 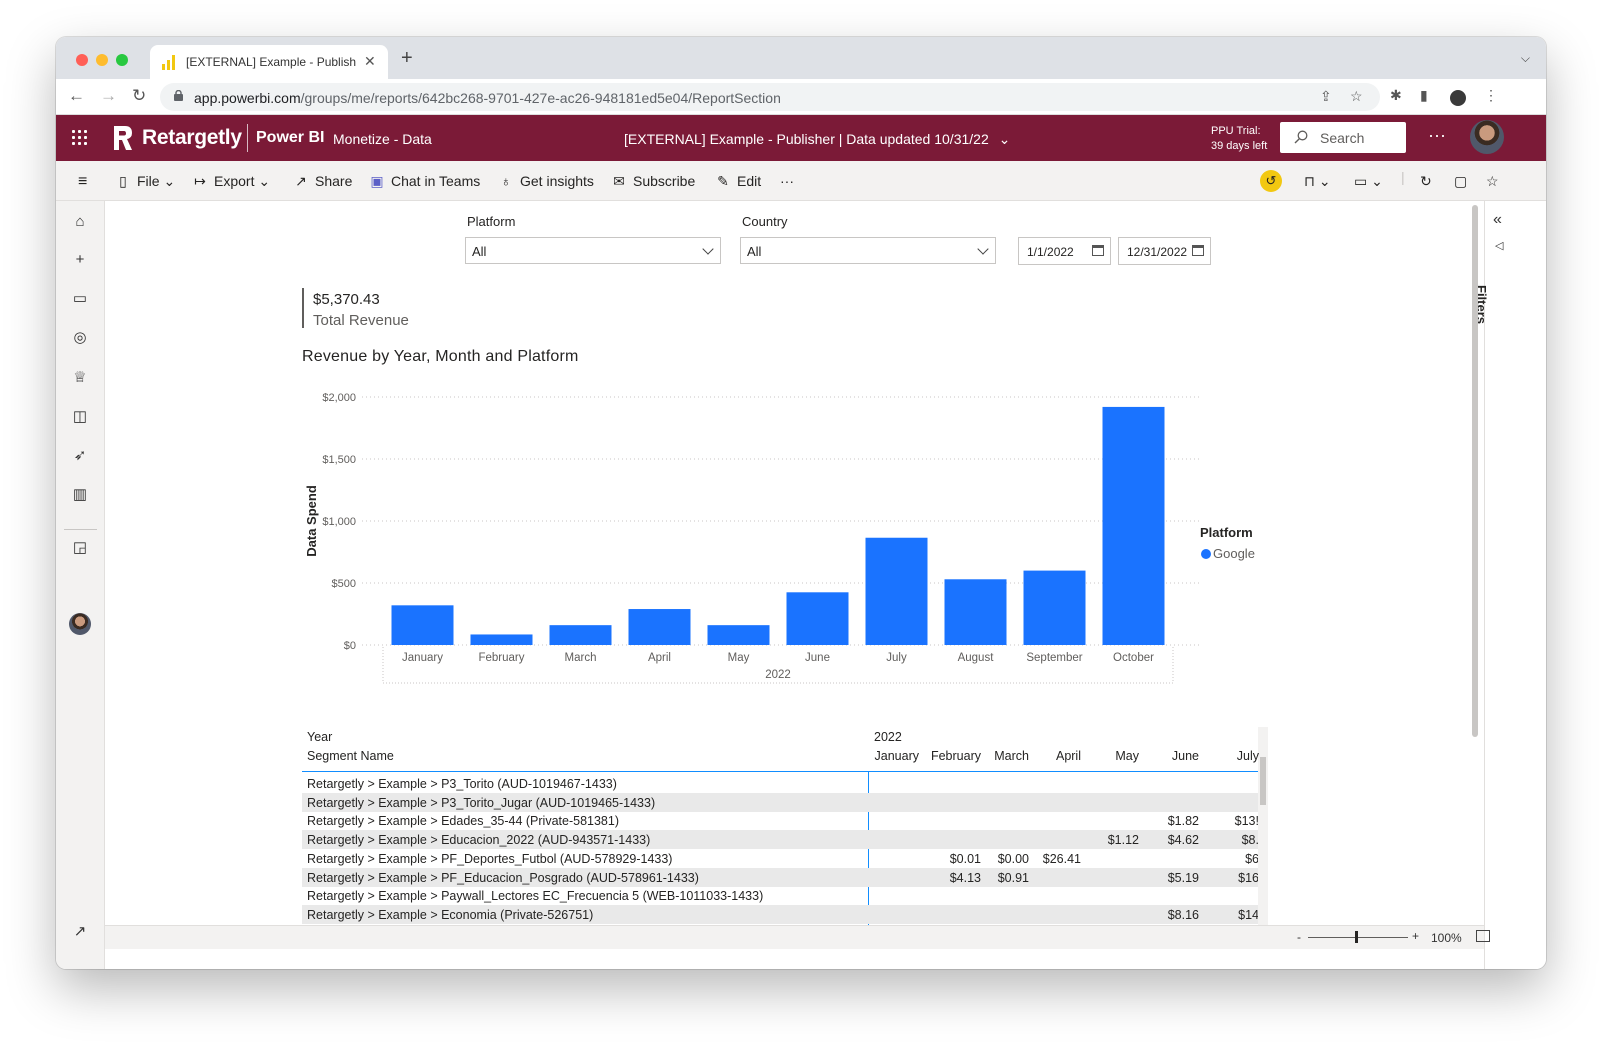 What do you see at coordinates (80, 495) in the screenshot?
I see `learn-book-icon: ▥` at bounding box center [80, 495].